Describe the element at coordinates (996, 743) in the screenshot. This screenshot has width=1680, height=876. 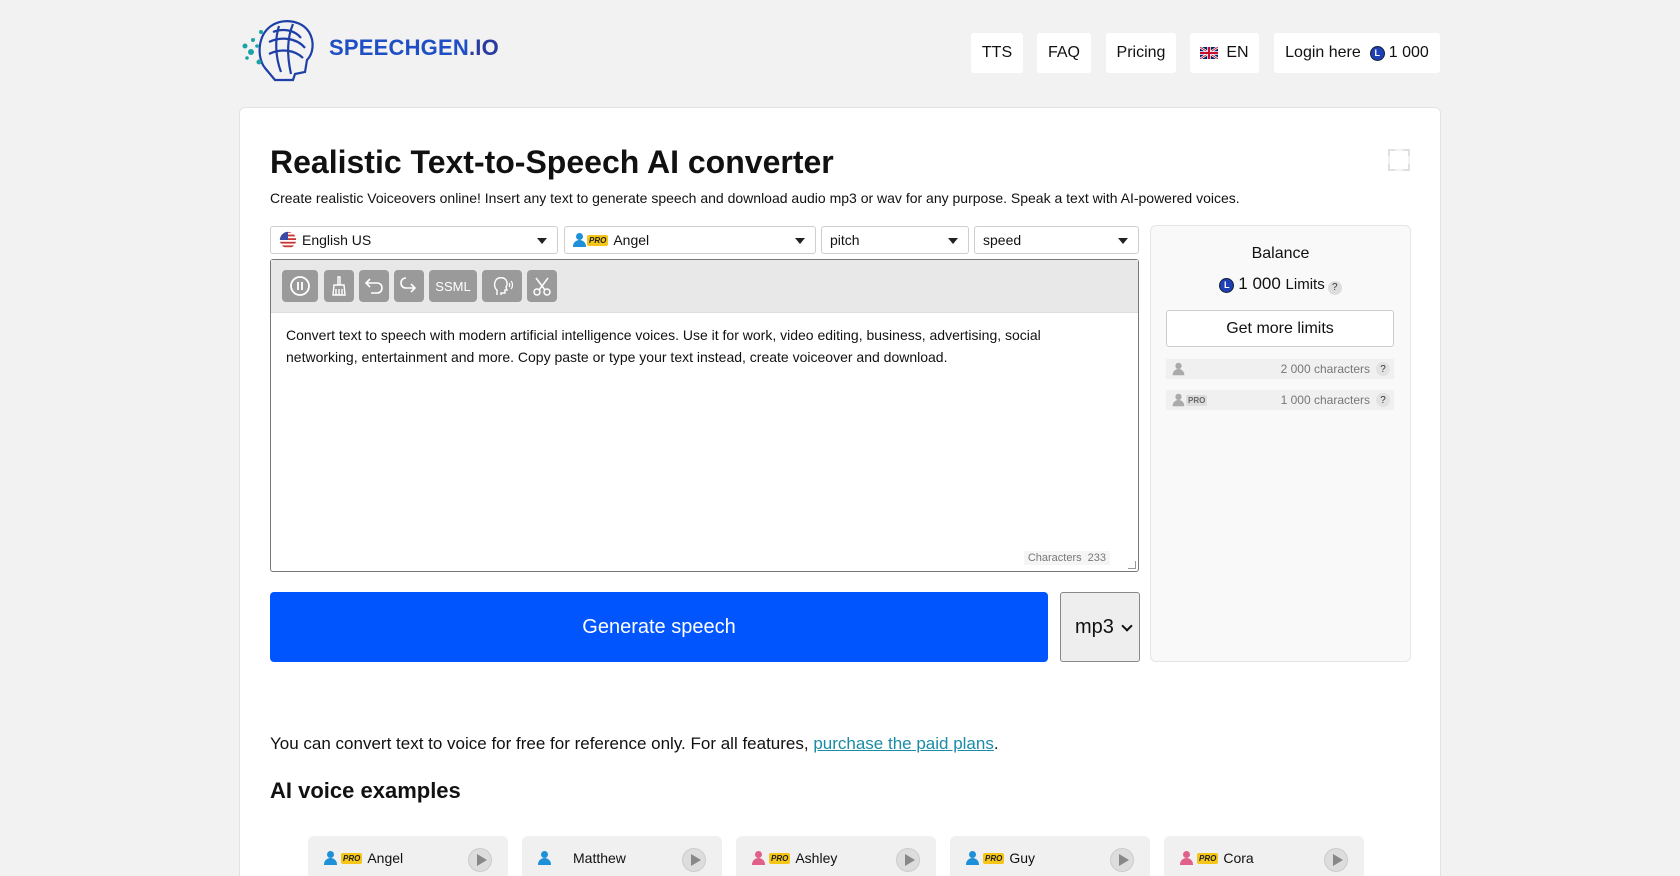
I see `free-note-suffix: .` at that location.